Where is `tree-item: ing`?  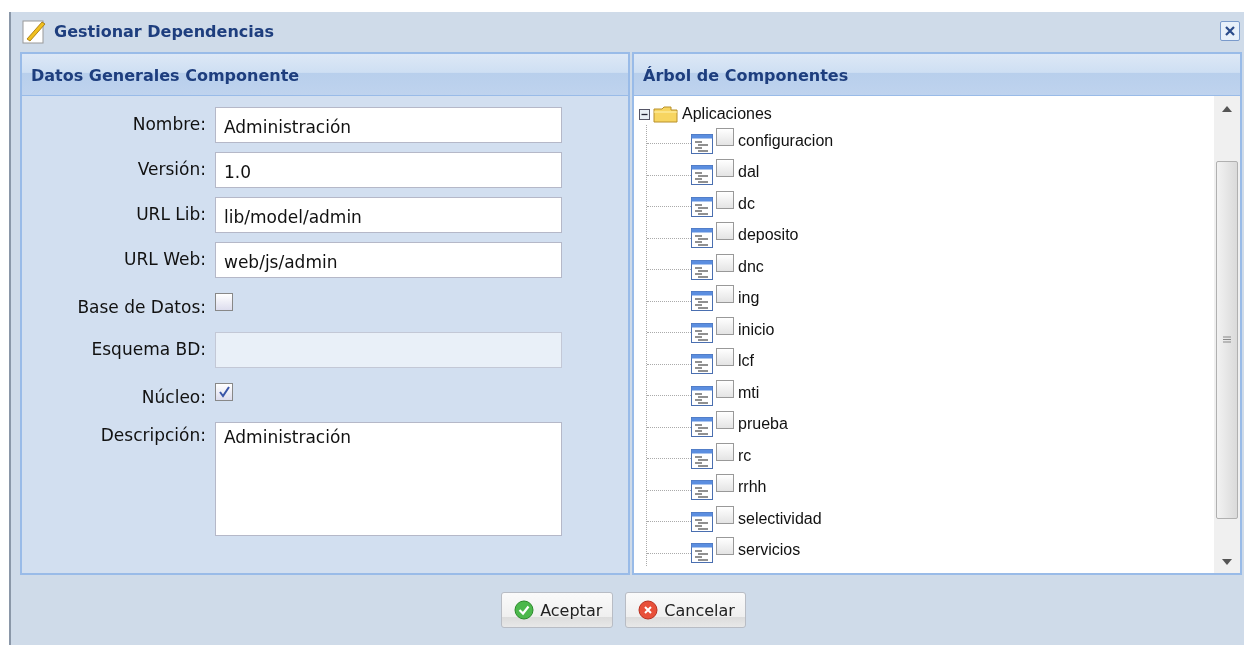
tree-item: ing is located at coordinates (749, 298).